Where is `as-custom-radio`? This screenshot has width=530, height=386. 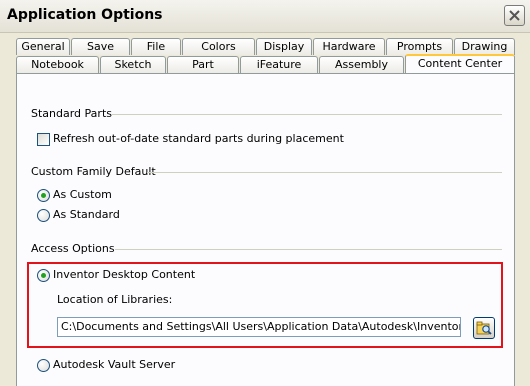 as-custom-radio is located at coordinates (43, 195).